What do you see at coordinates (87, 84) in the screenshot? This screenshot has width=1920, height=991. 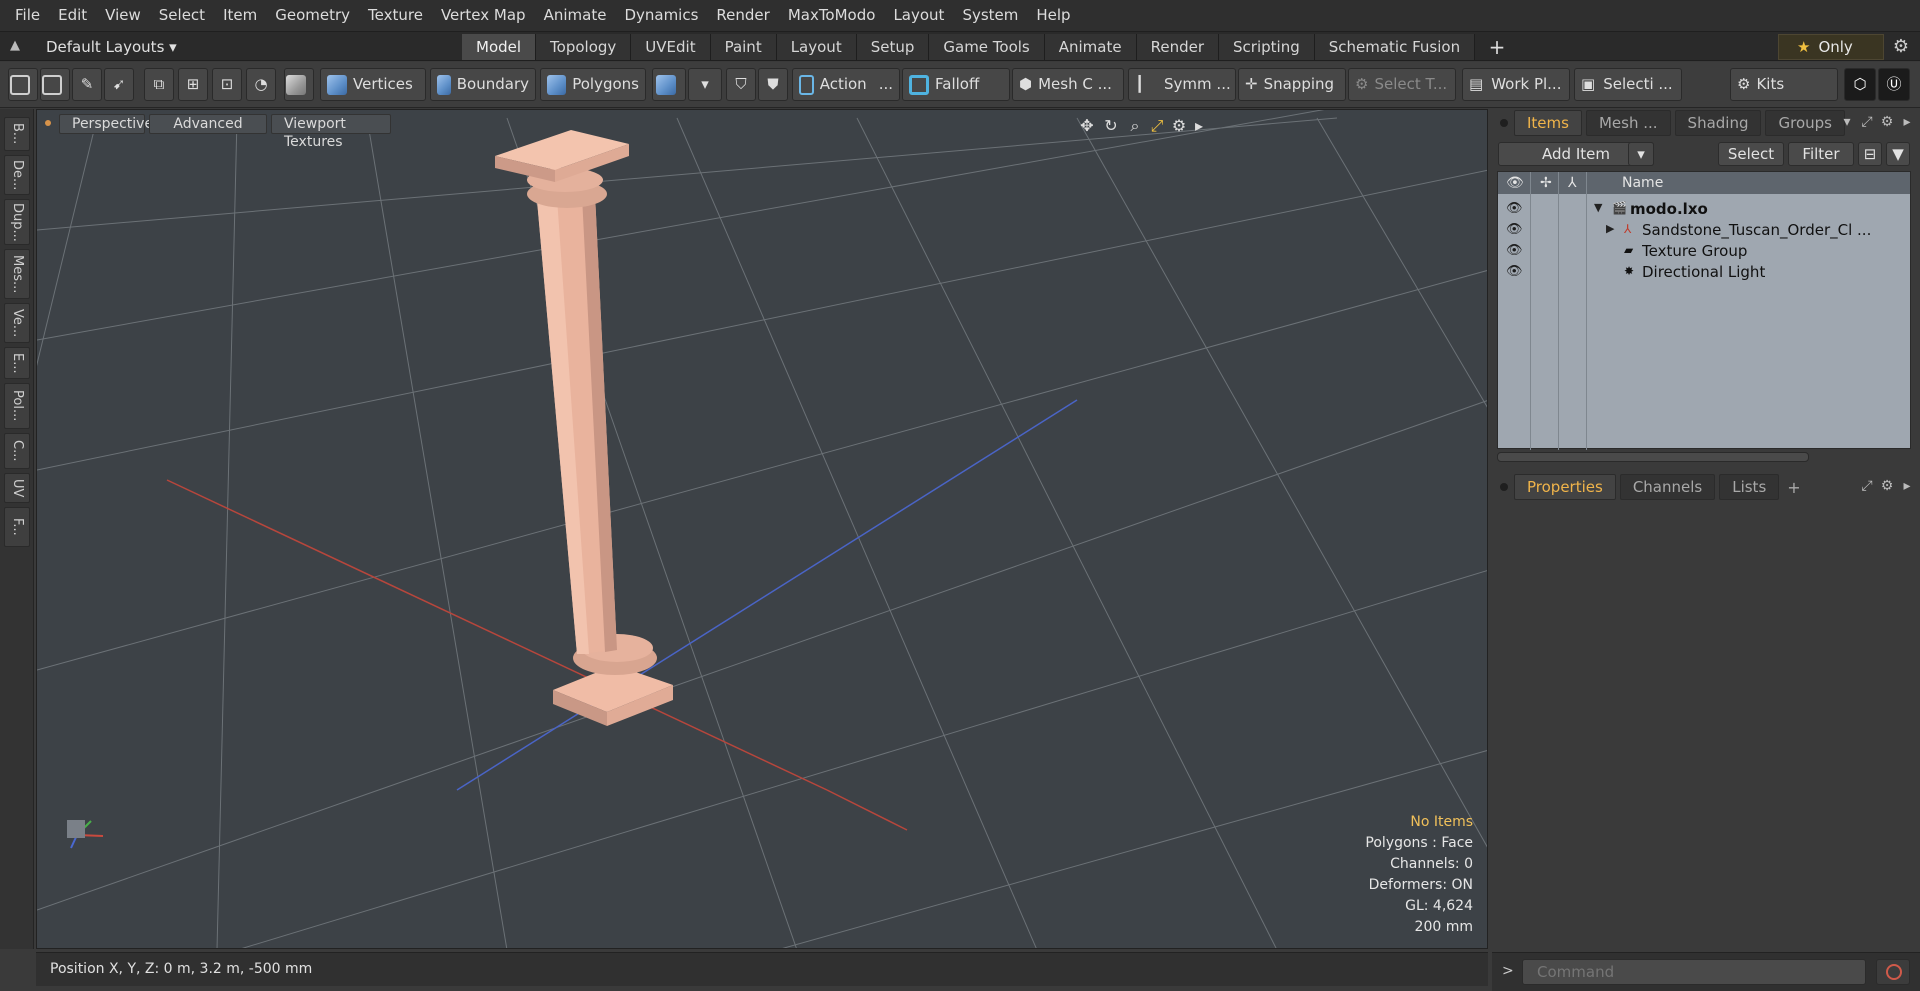 I see `pen-button: ✎` at bounding box center [87, 84].